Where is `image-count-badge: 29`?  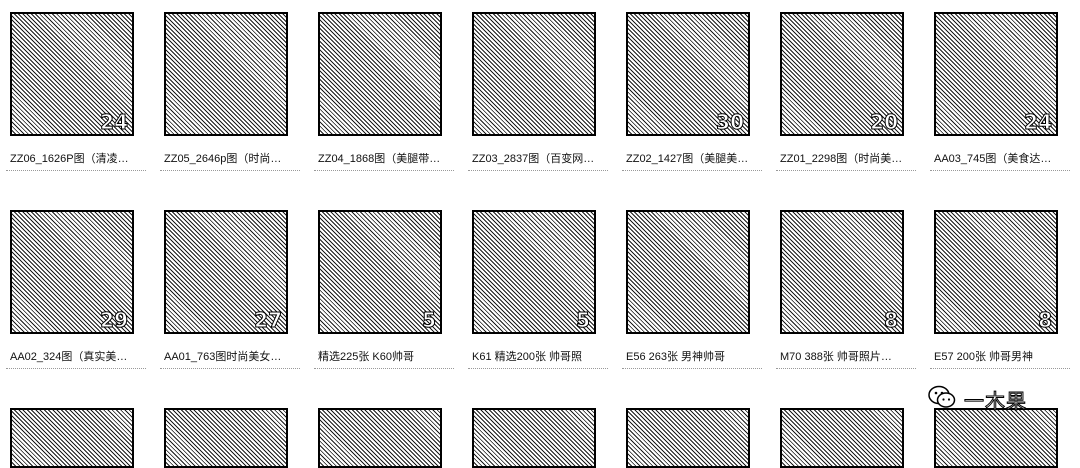 image-count-badge: 29 is located at coordinates (114, 320).